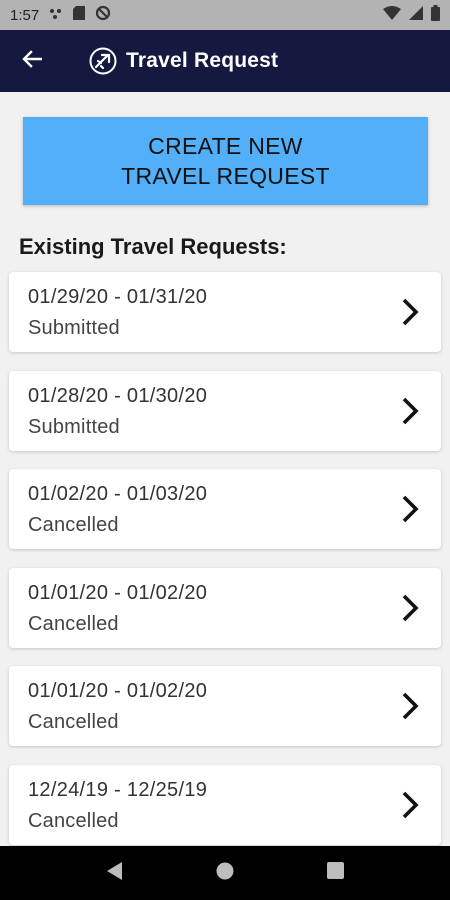 Image resolution: width=450 pixels, height=900 pixels. I want to click on nav-recents-button, so click(335, 873).